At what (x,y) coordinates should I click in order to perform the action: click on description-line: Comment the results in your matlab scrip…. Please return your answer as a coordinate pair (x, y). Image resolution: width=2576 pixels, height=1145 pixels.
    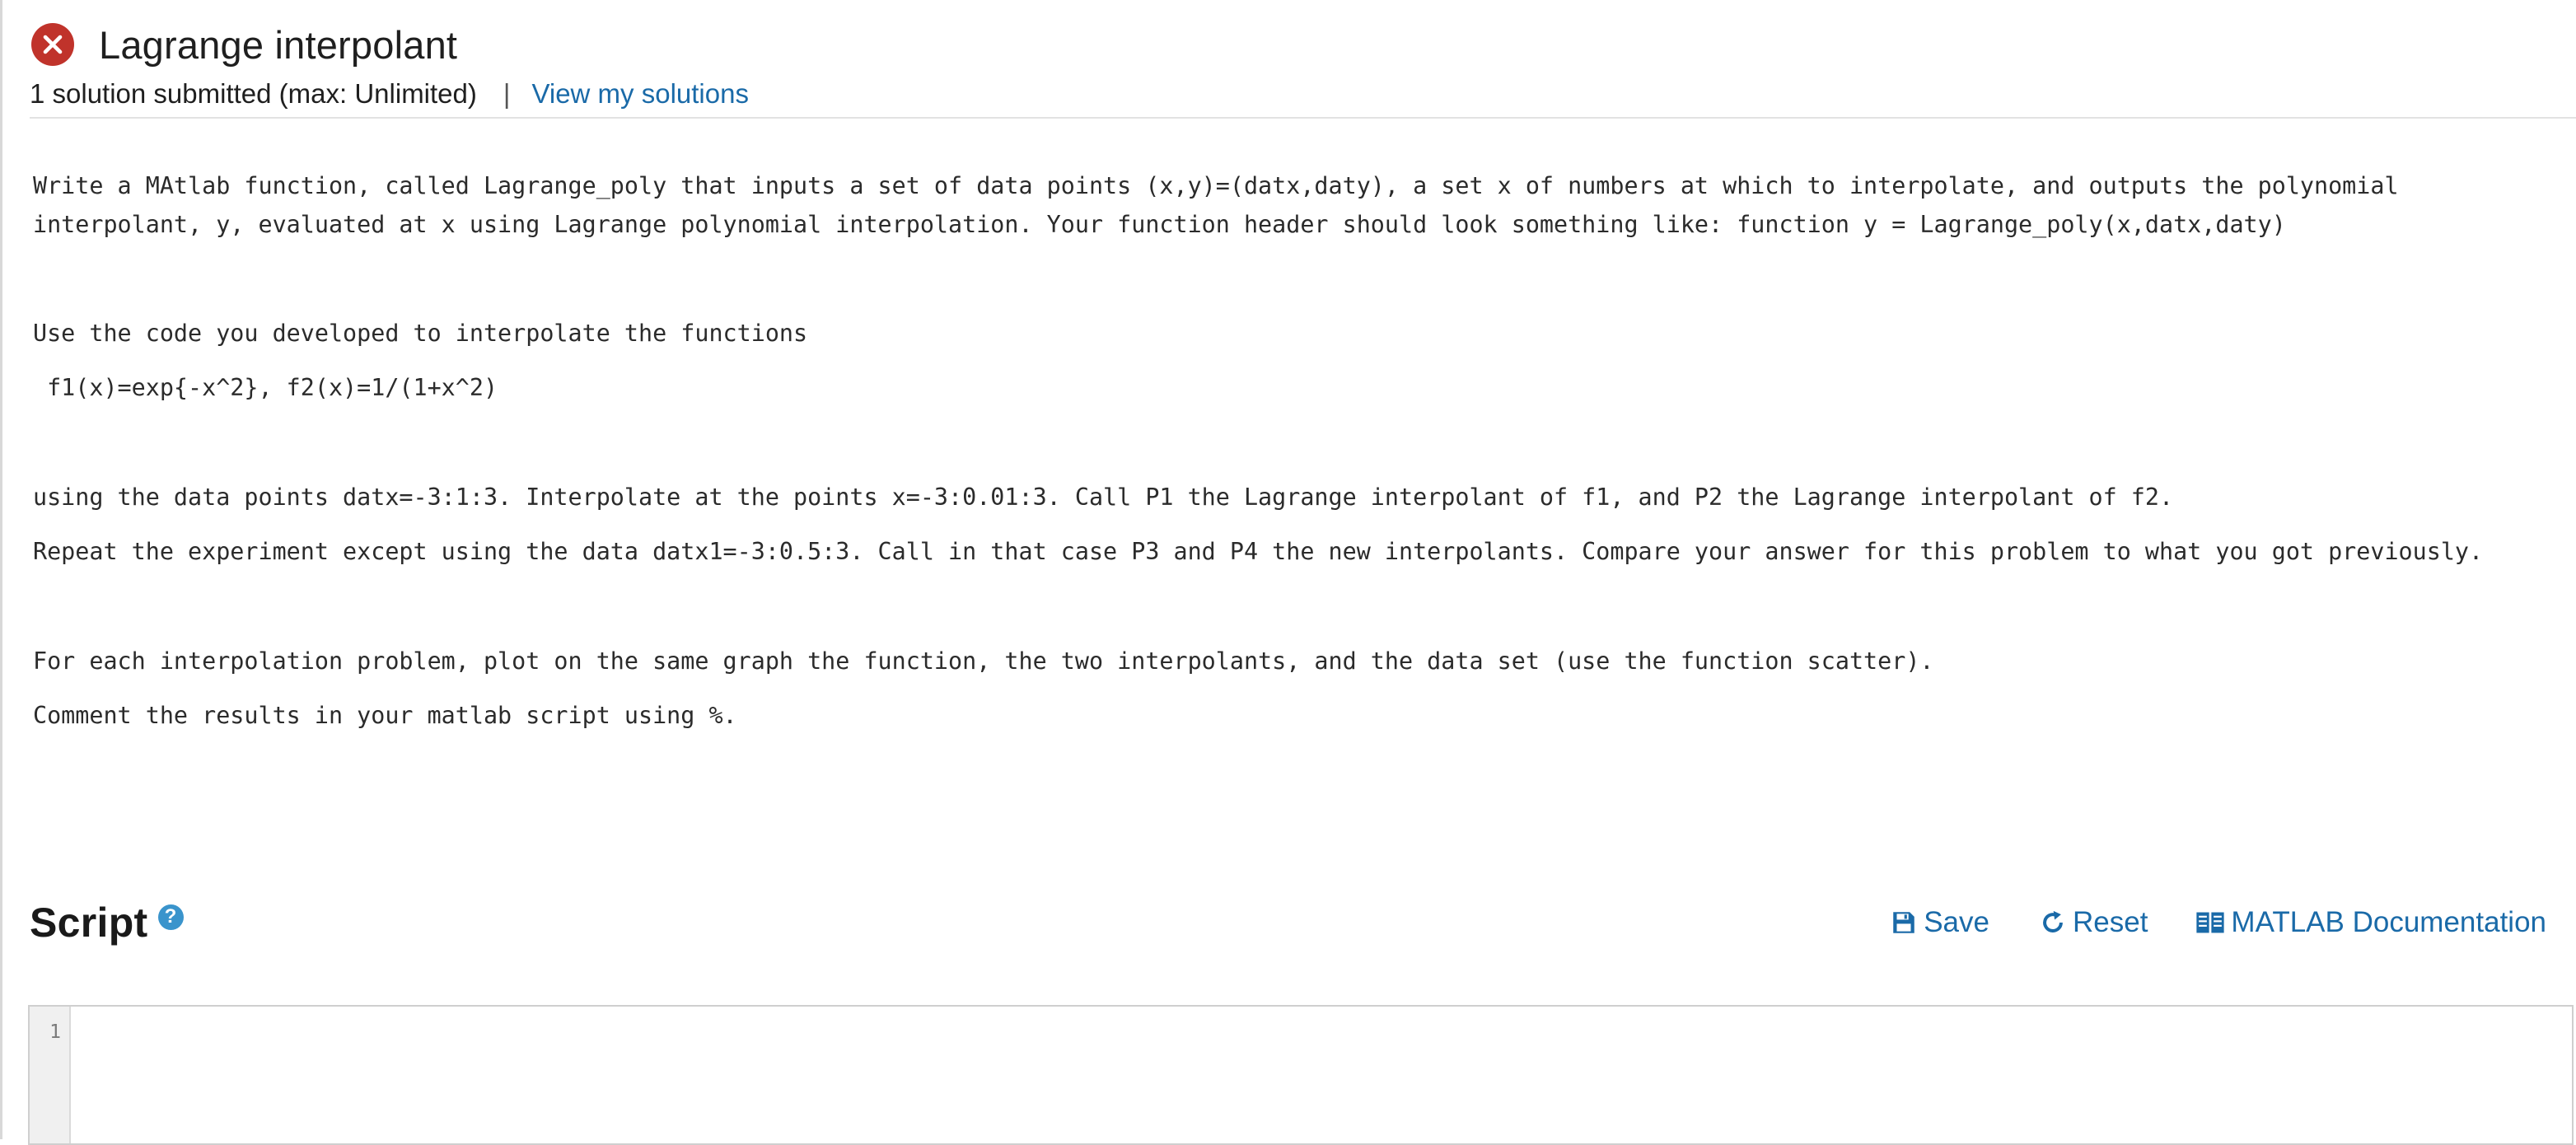
    Looking at the image, I should click on (385, 715).